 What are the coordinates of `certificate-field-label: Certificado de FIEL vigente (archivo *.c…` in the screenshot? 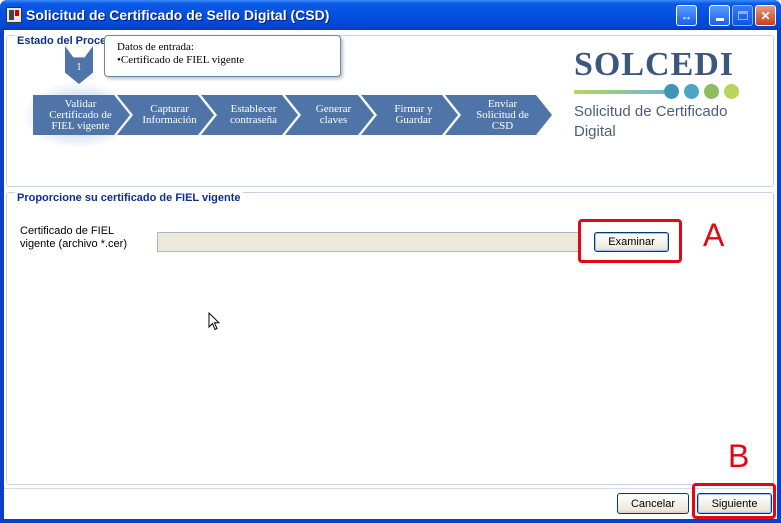 It's located at (85, 238).